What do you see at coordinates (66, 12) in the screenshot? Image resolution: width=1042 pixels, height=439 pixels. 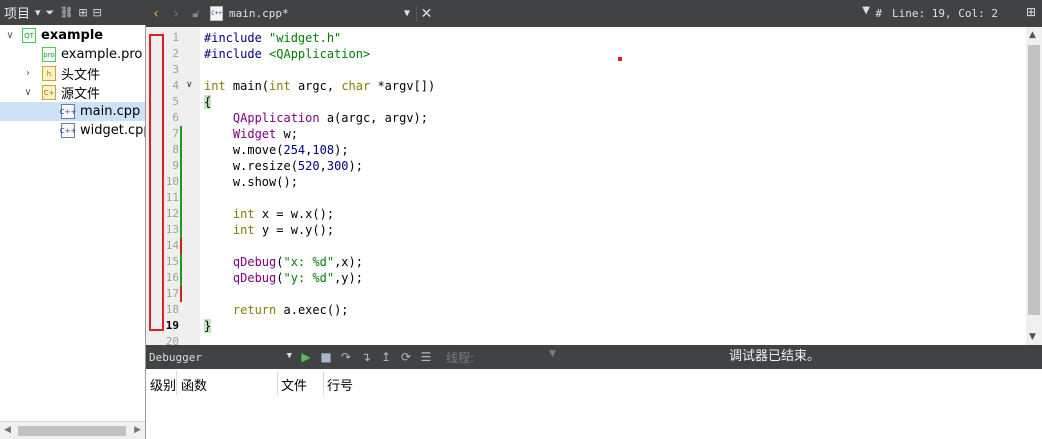 I see `link-icon: ⛓` at bounding box center [66, 12].